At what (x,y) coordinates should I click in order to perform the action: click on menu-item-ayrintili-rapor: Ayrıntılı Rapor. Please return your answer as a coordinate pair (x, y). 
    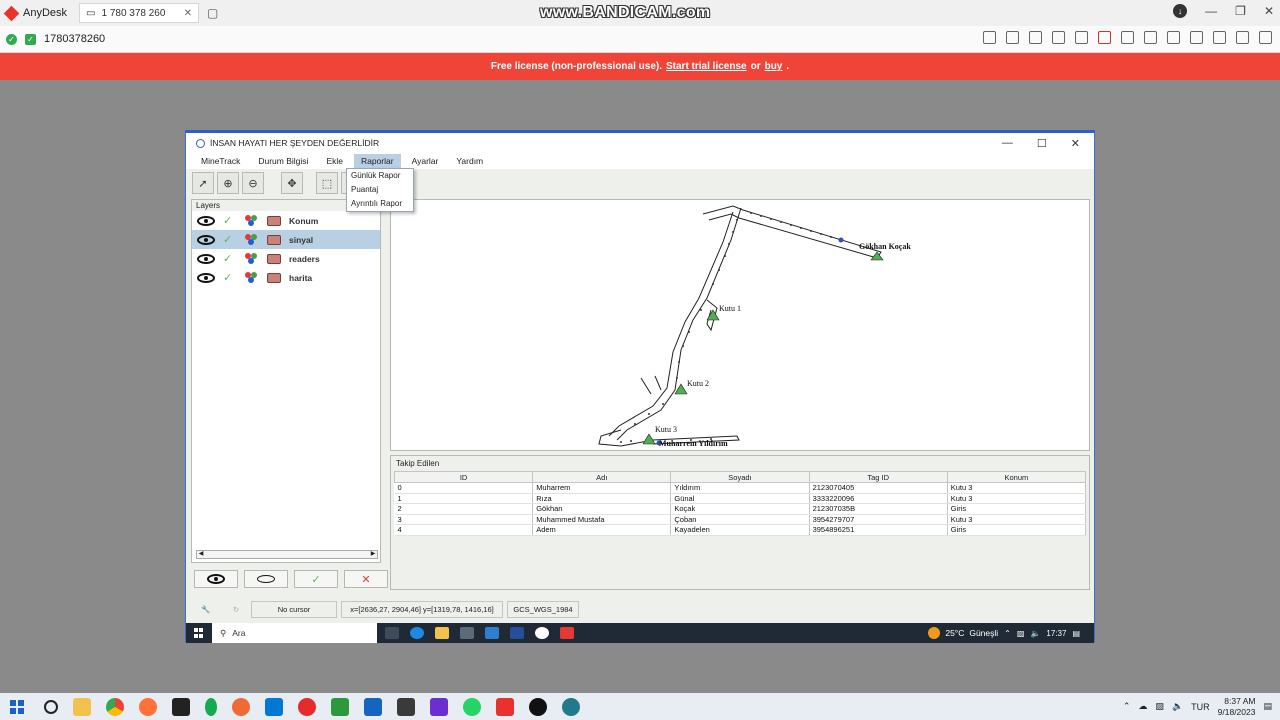
    Looking at the image, I should click on (380, 204).